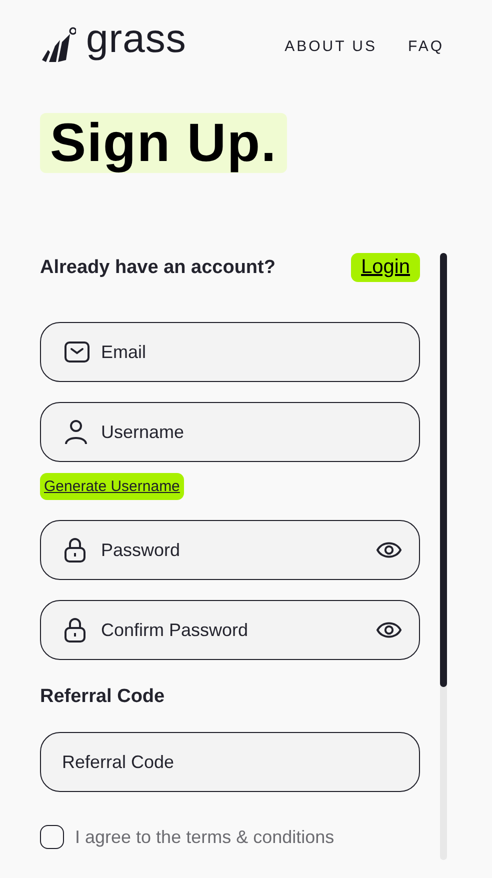  Describe the element at coordinates (443, 556) in the screenshot. I see `scrollbar` at that location.